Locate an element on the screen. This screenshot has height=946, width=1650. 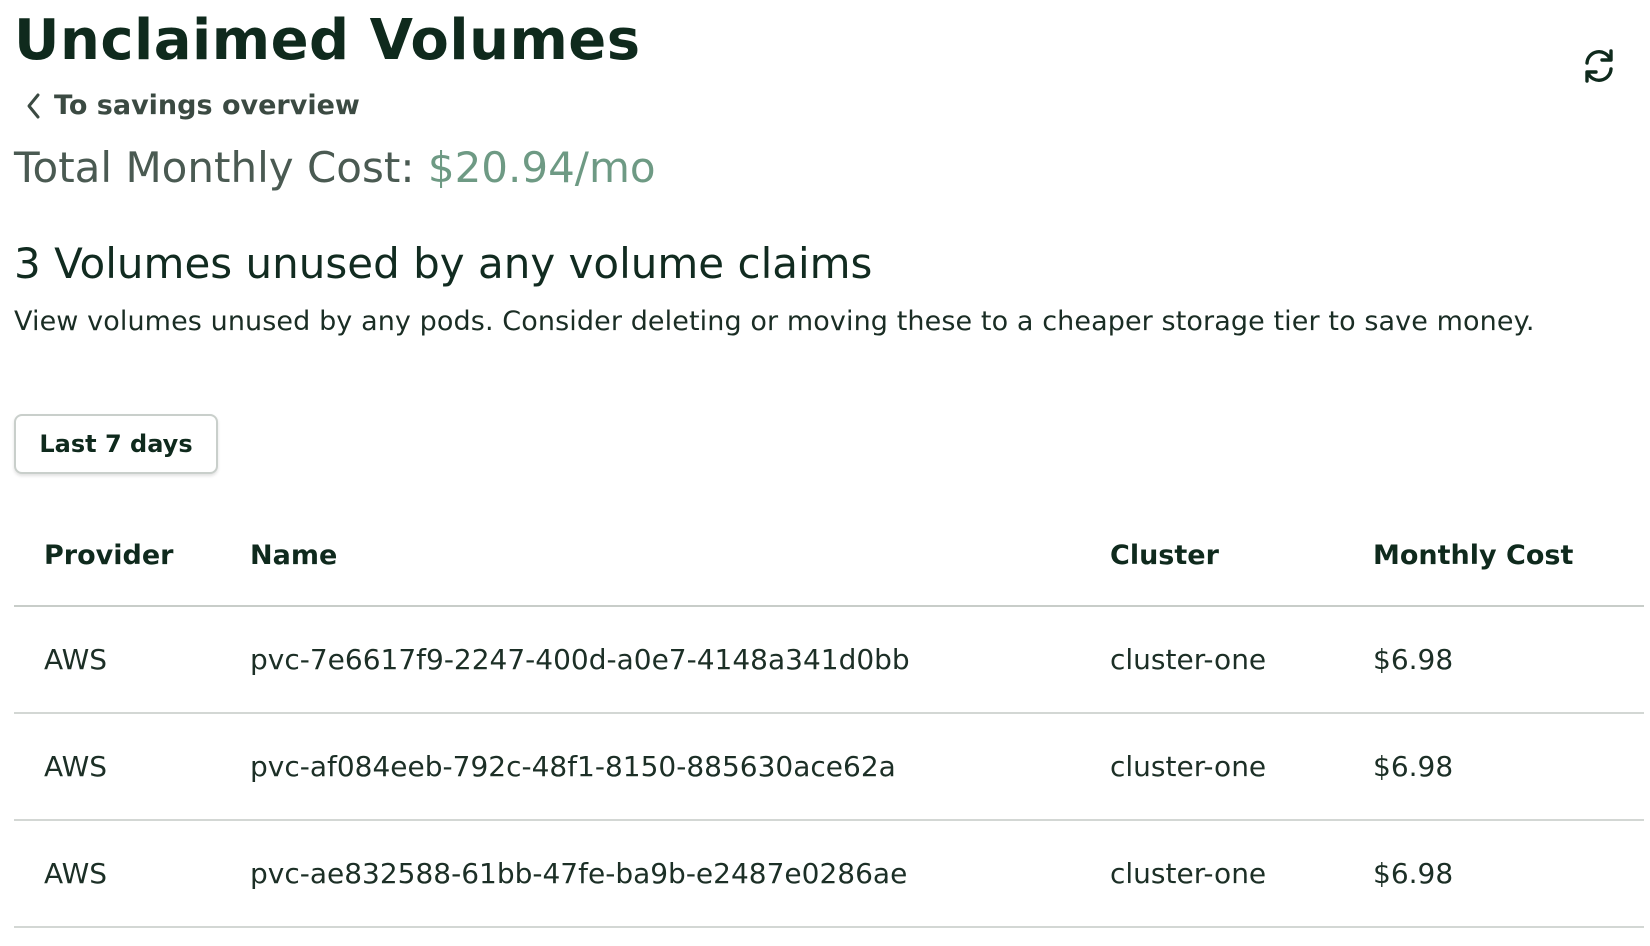
total-cost-value: $20.94/mo is located at coordinates (541, 167).